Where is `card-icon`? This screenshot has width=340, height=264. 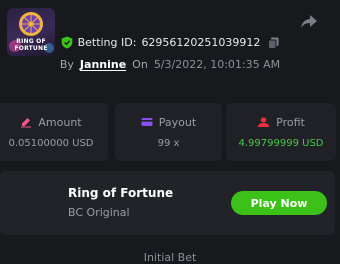
card-icon is located at coordinates (147, 122).